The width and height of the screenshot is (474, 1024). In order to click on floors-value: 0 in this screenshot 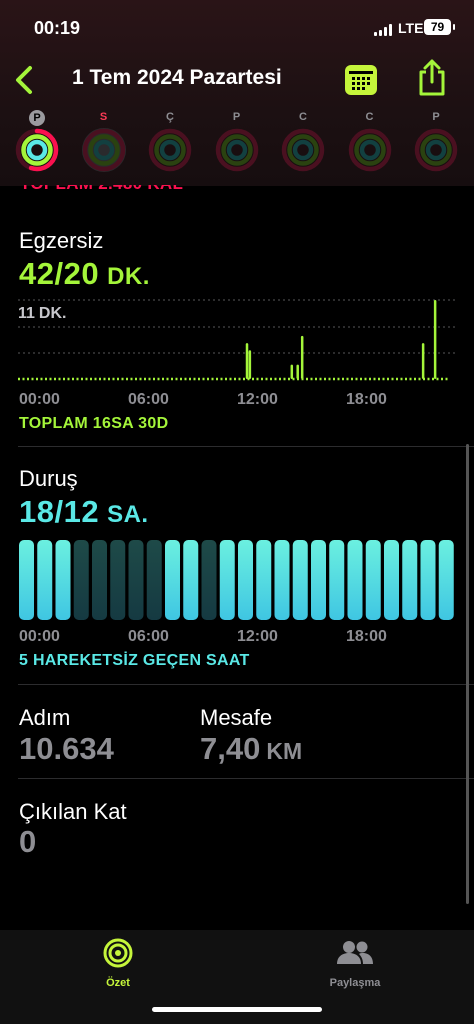, I will do `click(28, 841)`.